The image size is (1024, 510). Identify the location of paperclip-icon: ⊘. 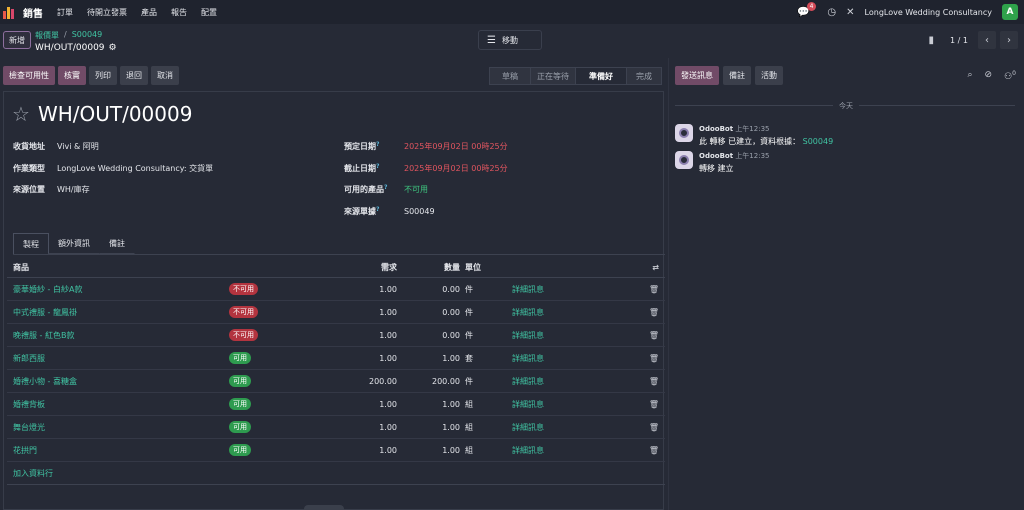
(989, 76).